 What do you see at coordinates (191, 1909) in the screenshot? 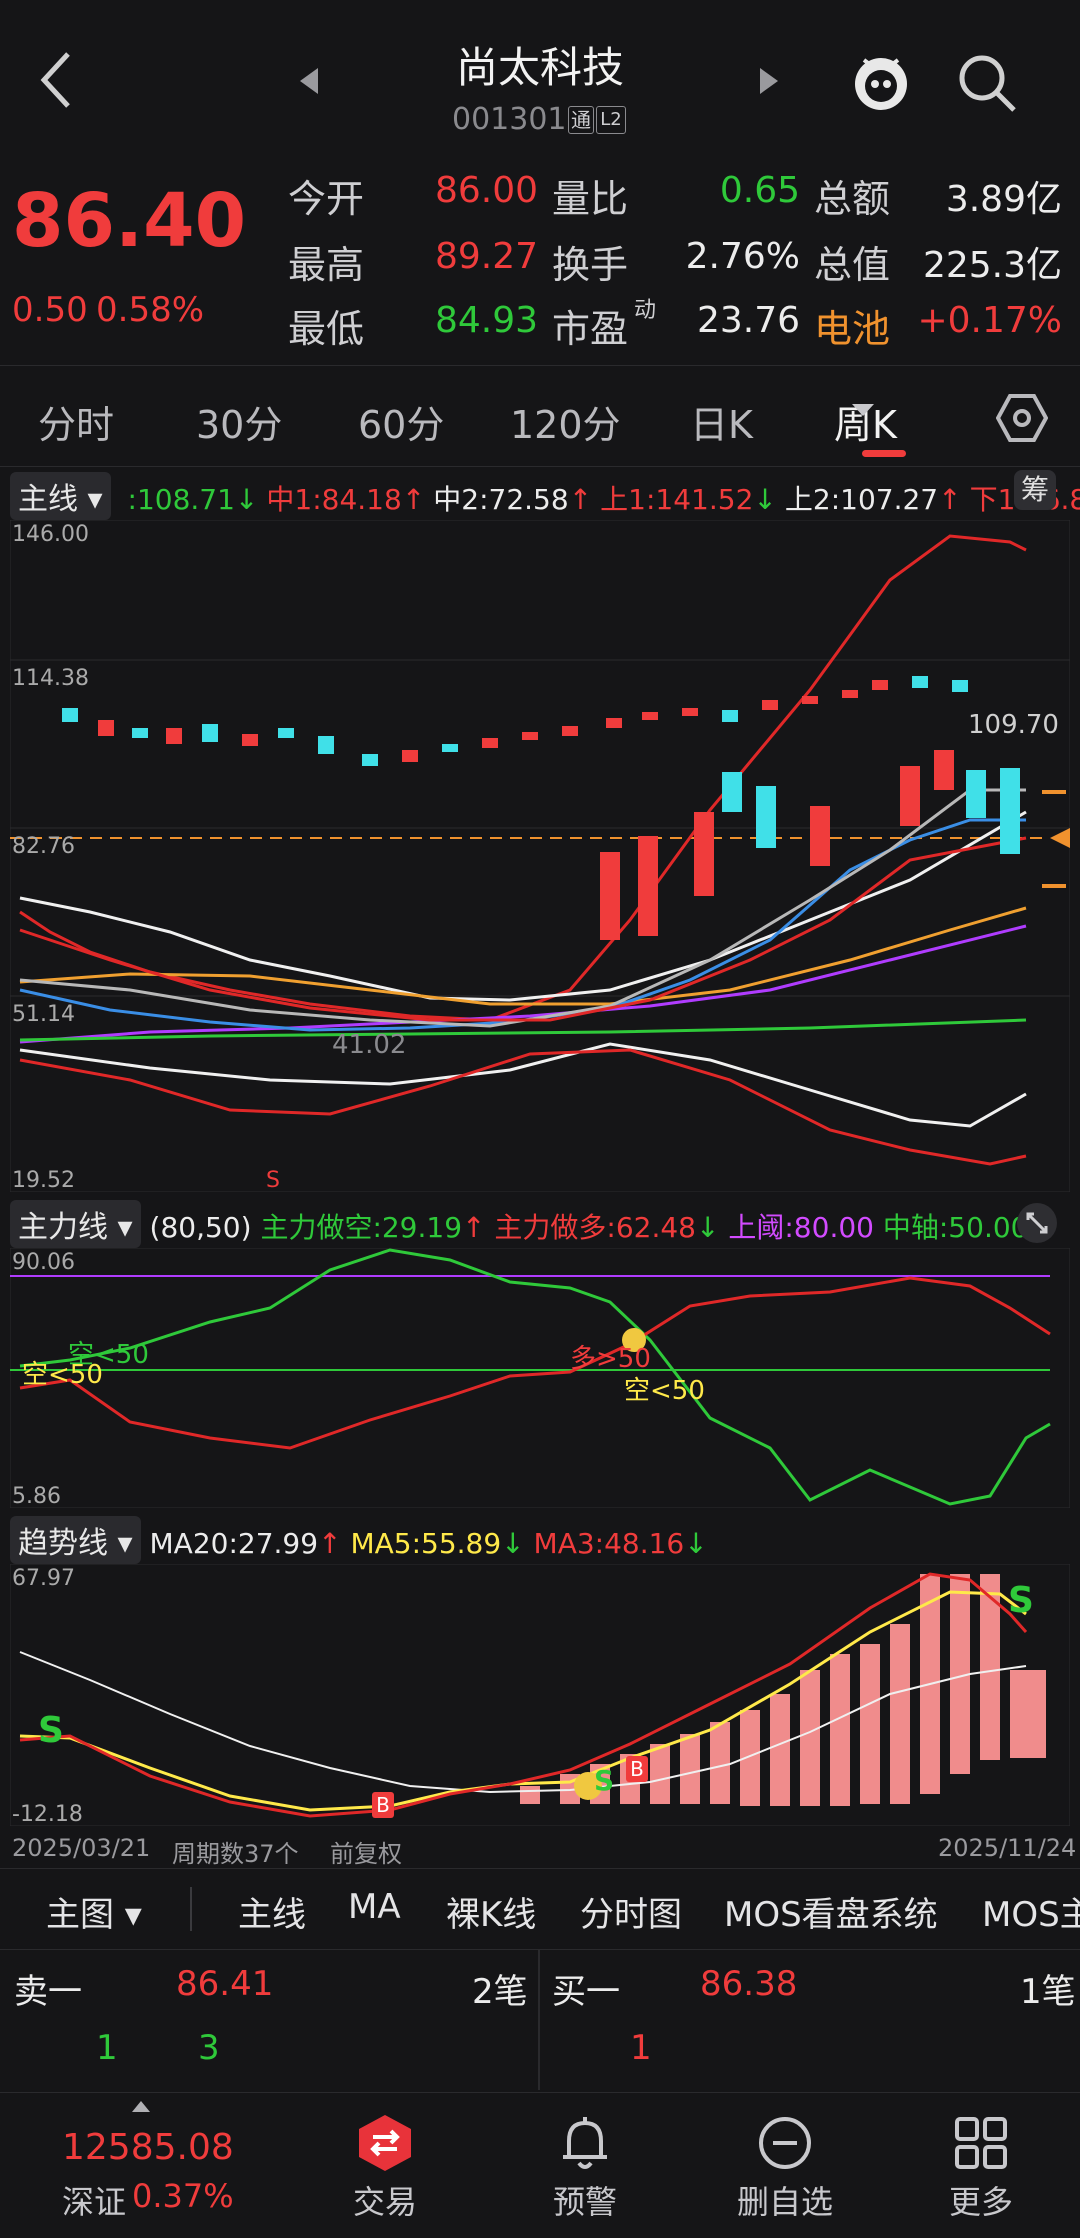
I see `divider` at bounding box center [191, 1909].